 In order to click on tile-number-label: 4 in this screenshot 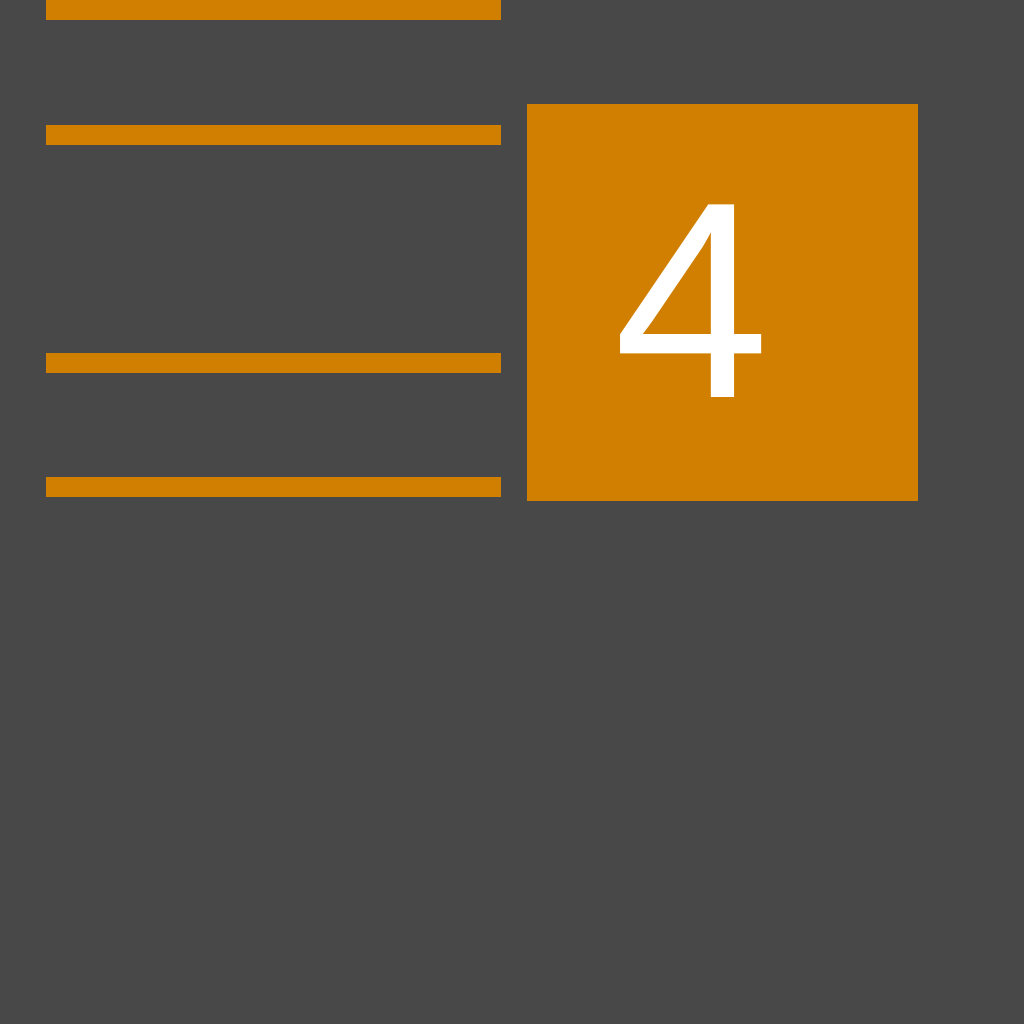, I will do `click(691, 300)`.